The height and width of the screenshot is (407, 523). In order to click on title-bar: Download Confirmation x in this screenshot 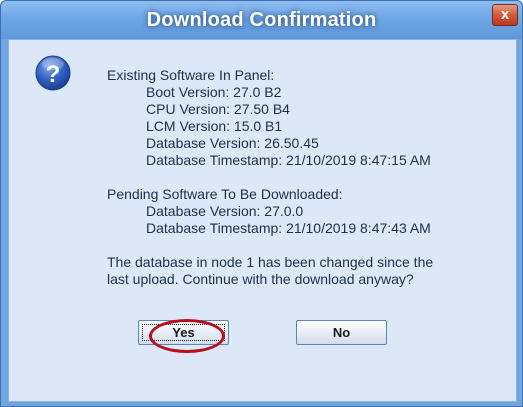, I will do `click(261, 20)`.